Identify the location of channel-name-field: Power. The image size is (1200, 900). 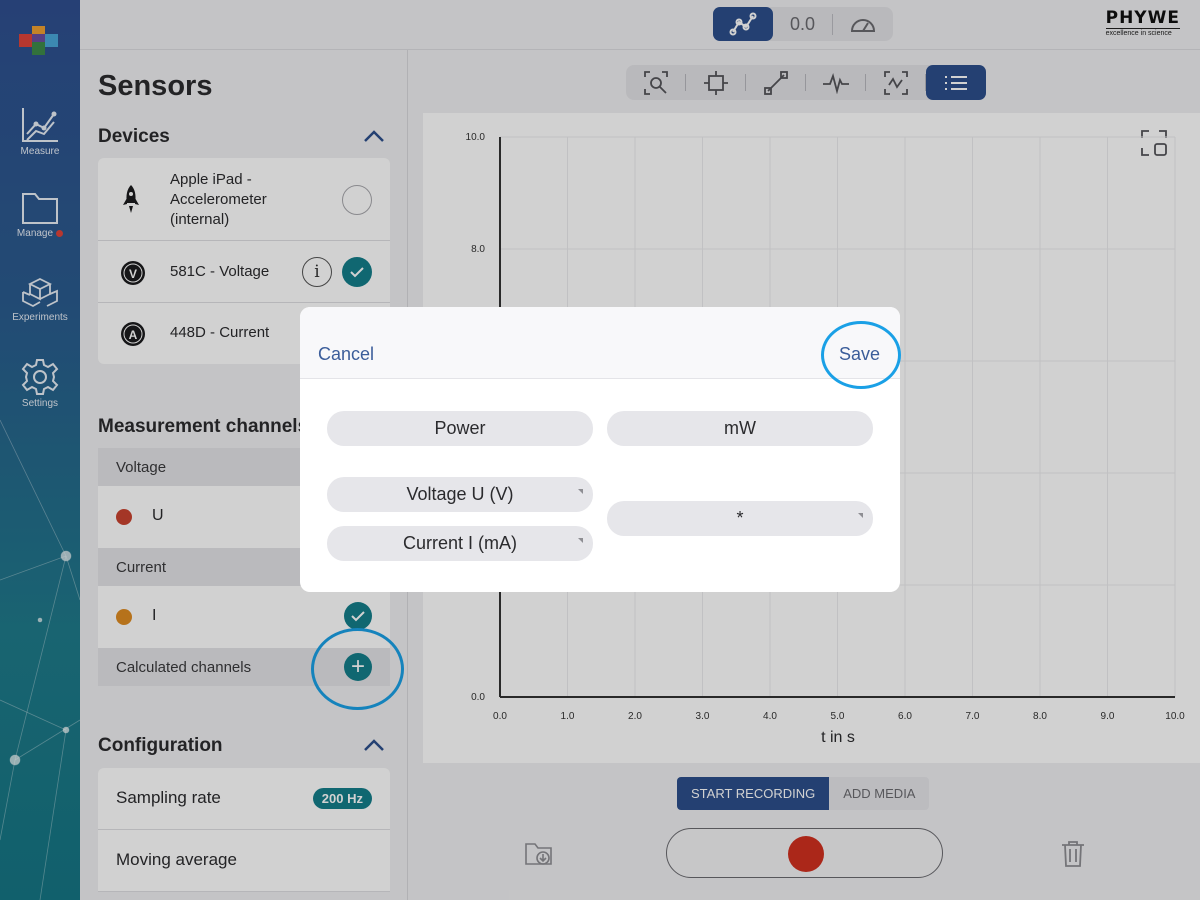
(460, 428).